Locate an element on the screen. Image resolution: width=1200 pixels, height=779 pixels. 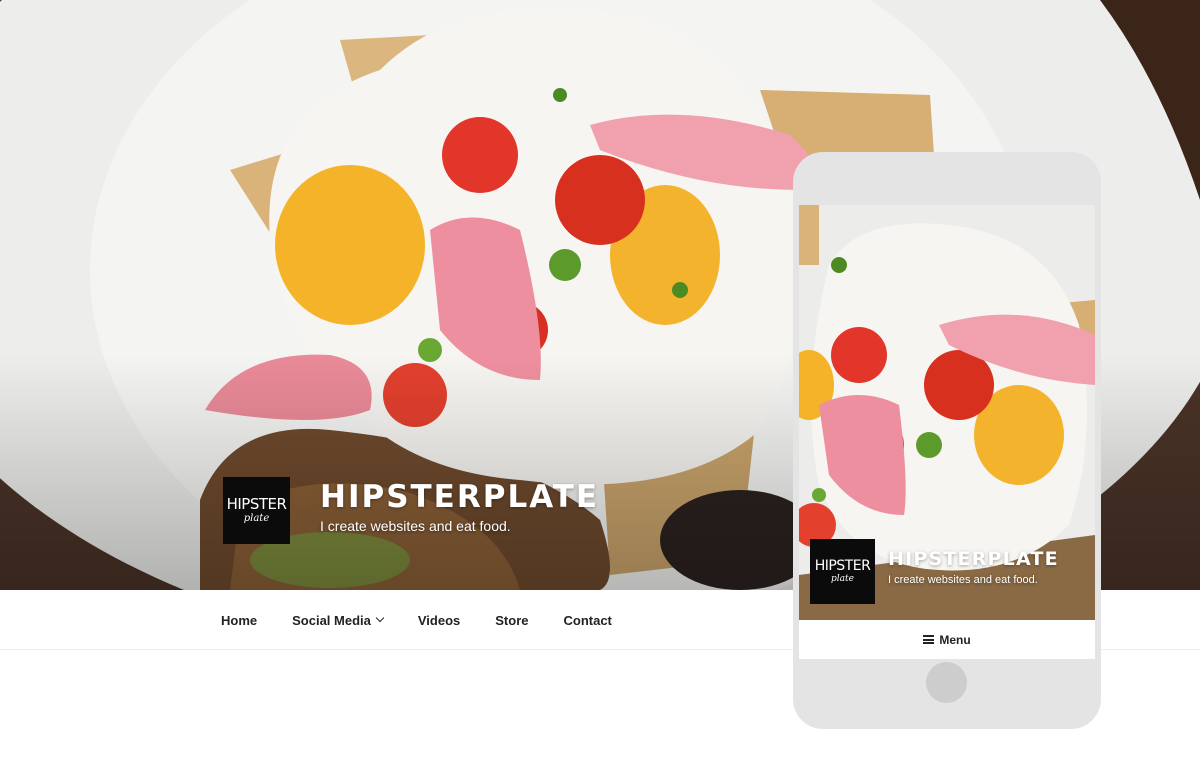
nav-item-contact: Contact is located at coordinates (588, 620).